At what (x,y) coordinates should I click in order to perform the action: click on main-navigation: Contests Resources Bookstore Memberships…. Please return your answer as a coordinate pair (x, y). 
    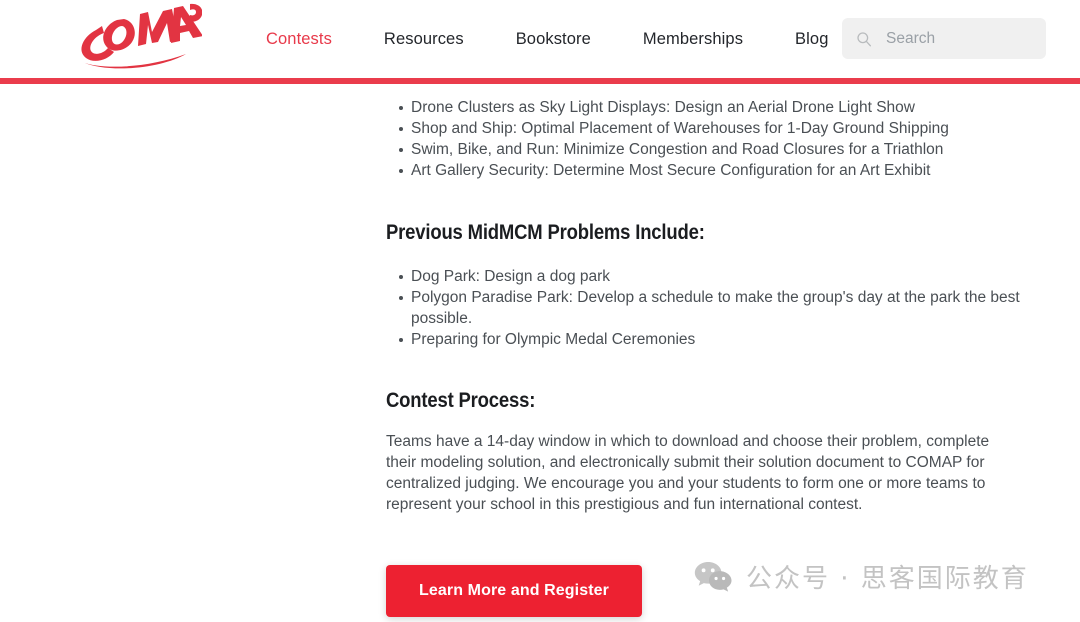
    Looking at the image, I should click on (547, 39).